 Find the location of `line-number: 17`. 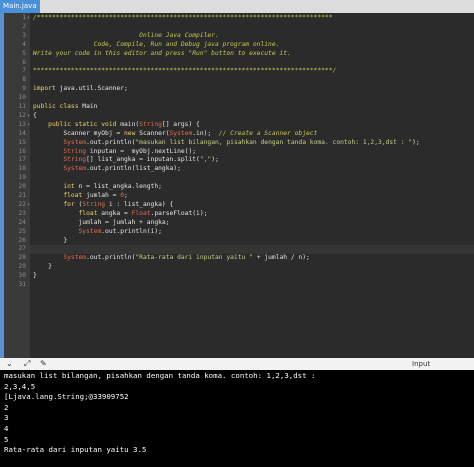

line-number: 17 is located at coordinates (22, 160).